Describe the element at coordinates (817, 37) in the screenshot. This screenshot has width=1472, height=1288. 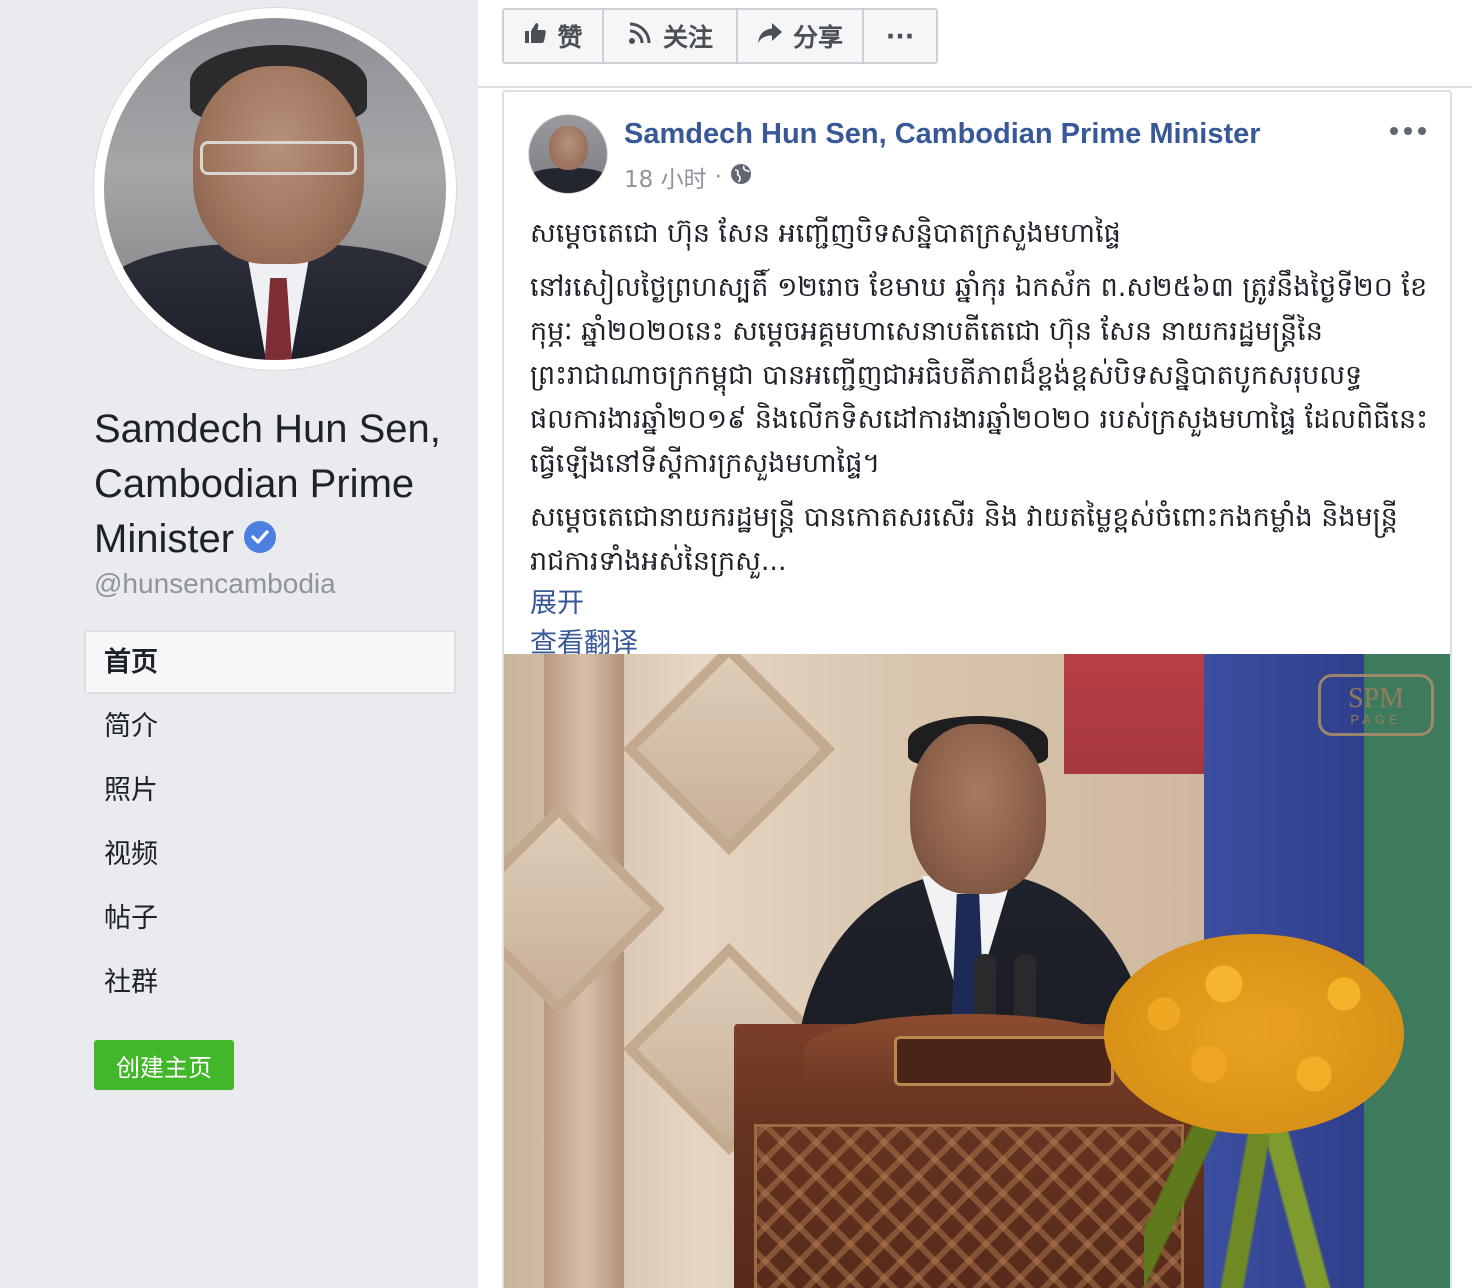
I see `share-label: 分享` at that location.